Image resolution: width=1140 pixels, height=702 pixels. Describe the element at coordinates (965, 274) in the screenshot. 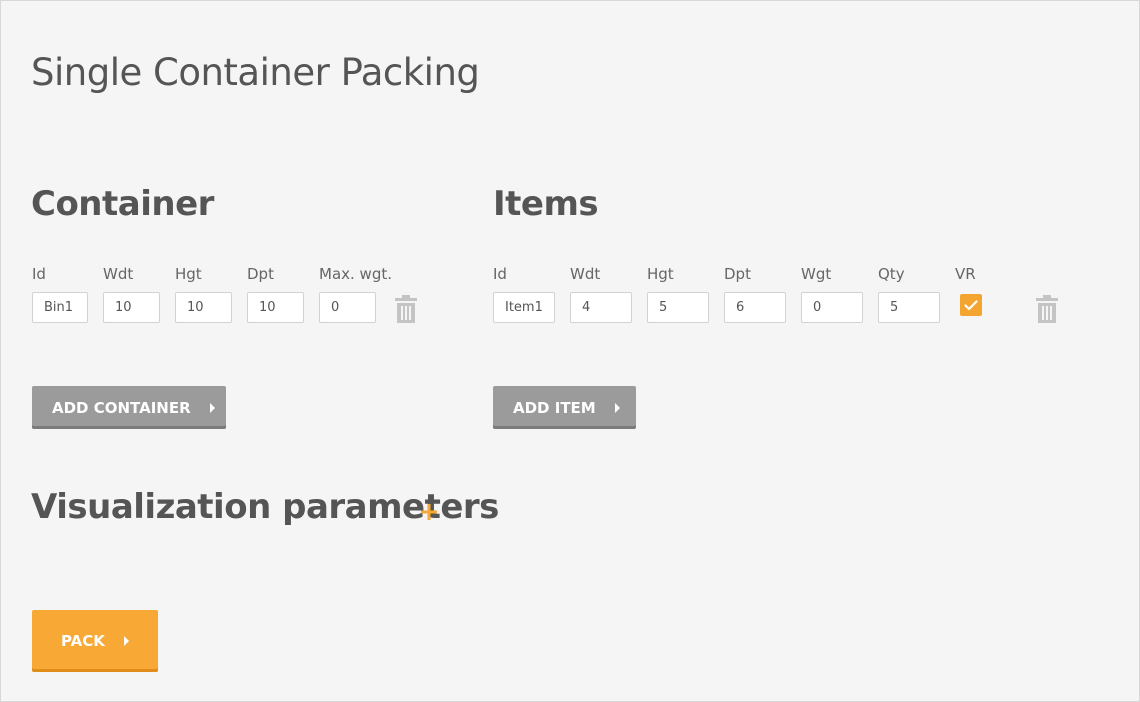

I see `item-vr-label: VR` at that location.